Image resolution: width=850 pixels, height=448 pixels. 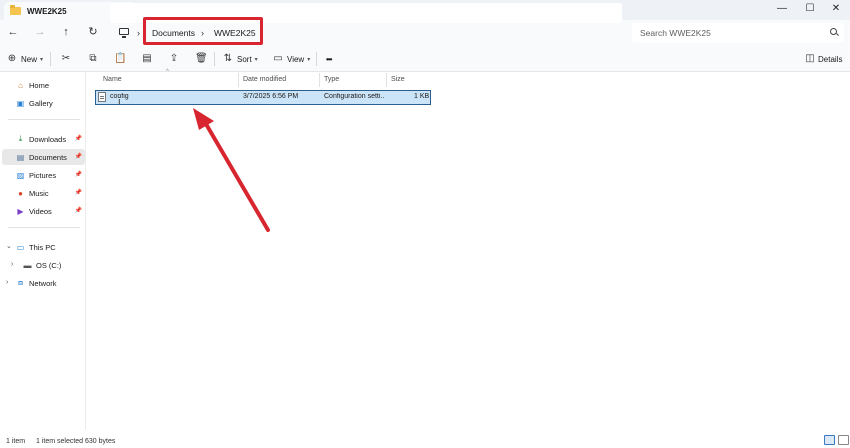 What do you see at coordinates (76, 441) in the screenshot?
I see `selection-info: 1 item selected 630 bytes` at bounding box center [76, 441].